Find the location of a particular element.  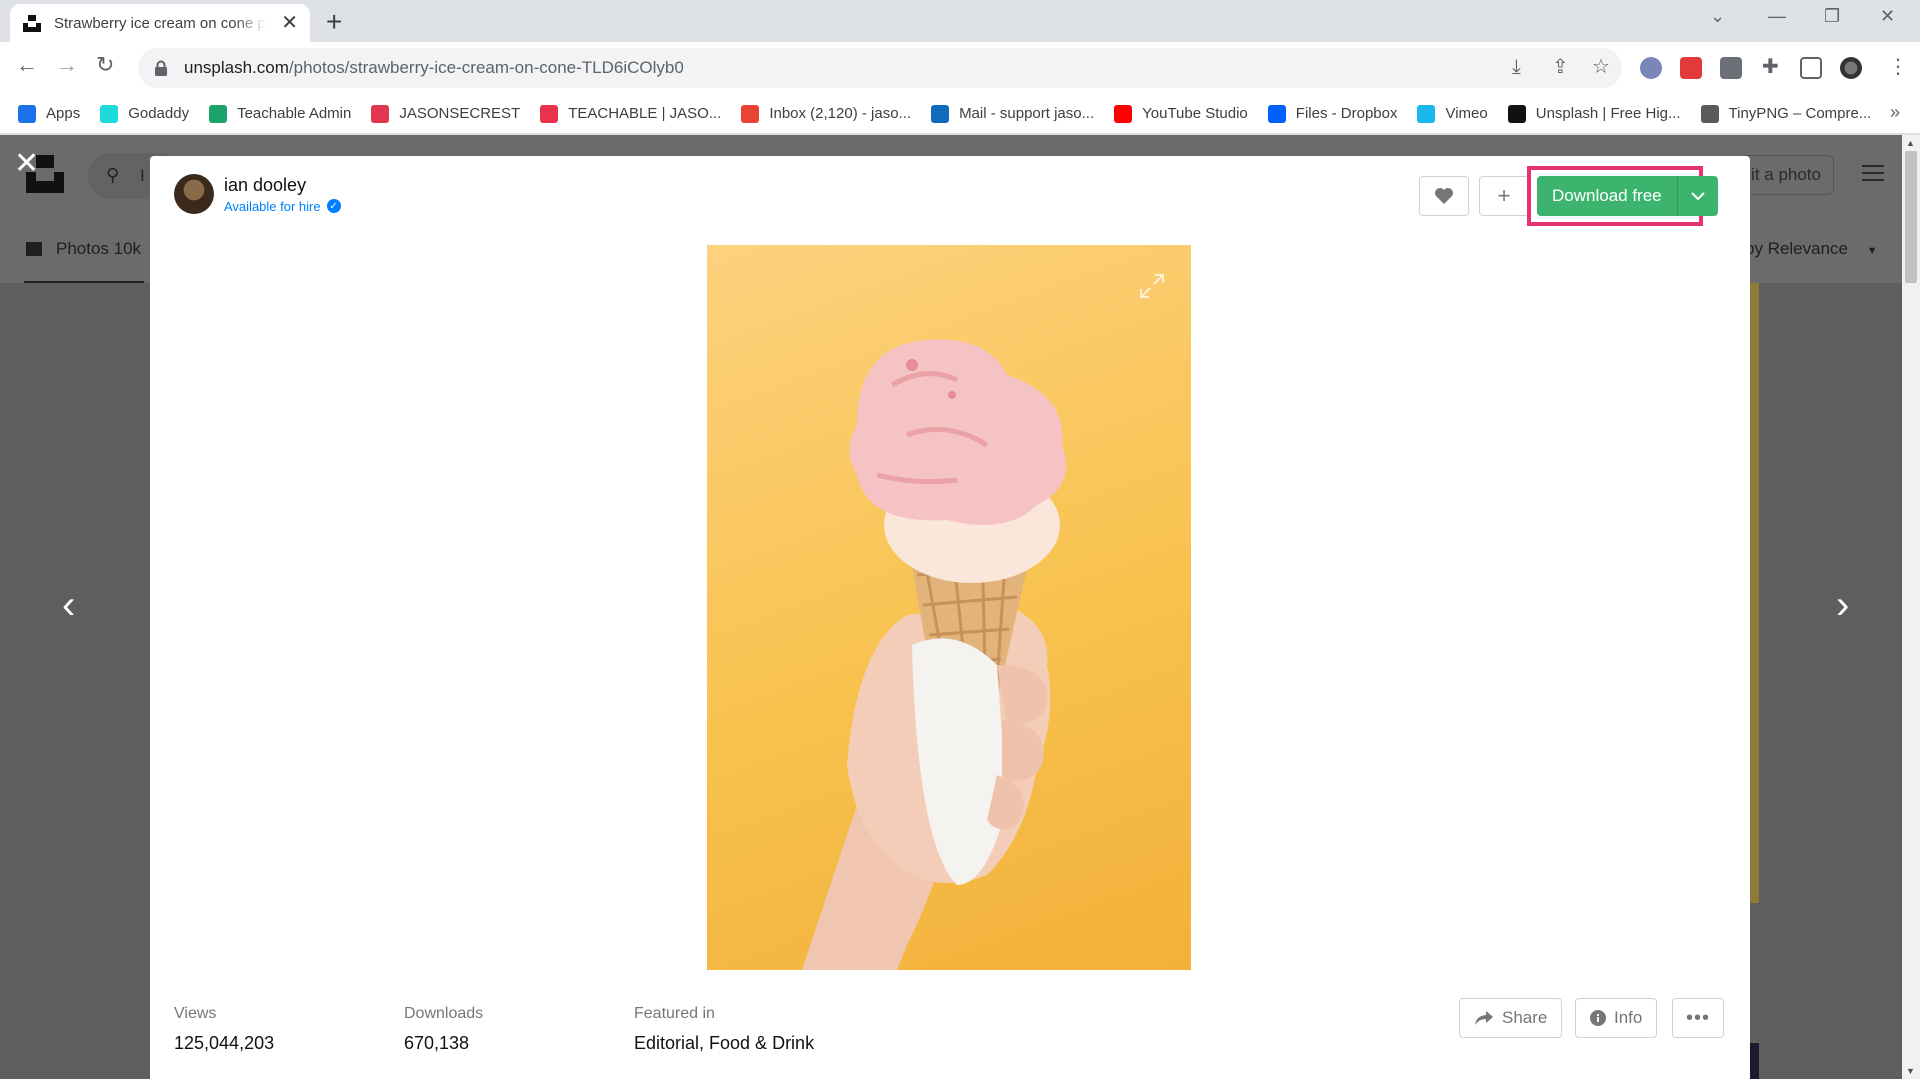

vimeo-icon is located at coordinates (1426, 113).